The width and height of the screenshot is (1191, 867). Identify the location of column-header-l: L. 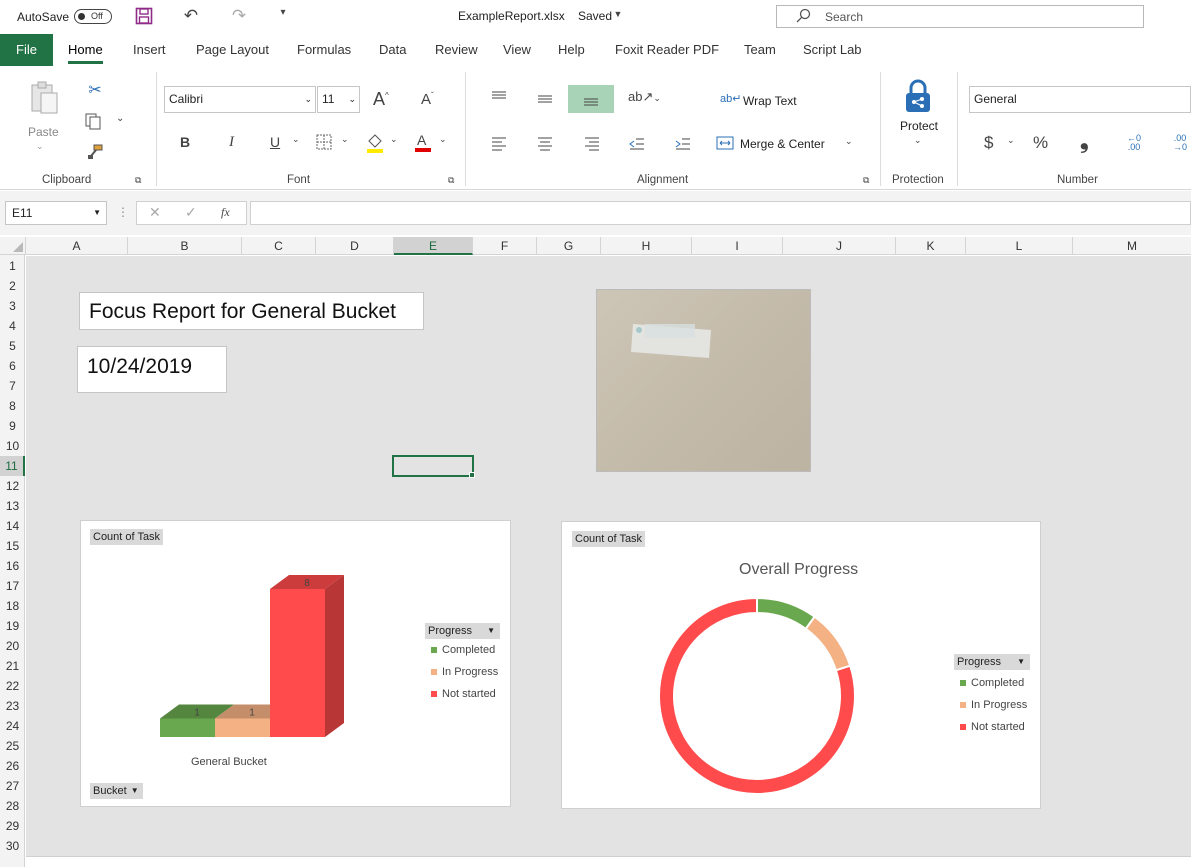
(1019, 246).